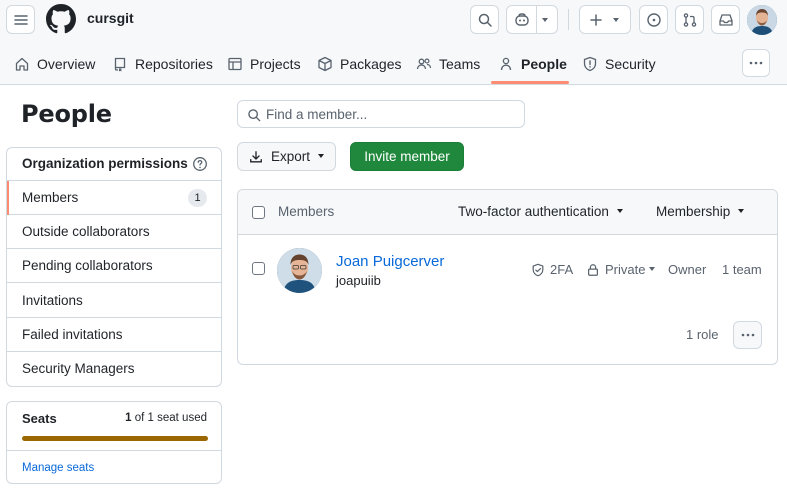 The height and width of the screenshot is (492, 787). What do you see at coordinates (522, 20) in the screenshot?
I see `copilot-icon` at bounding box center [522, 20].